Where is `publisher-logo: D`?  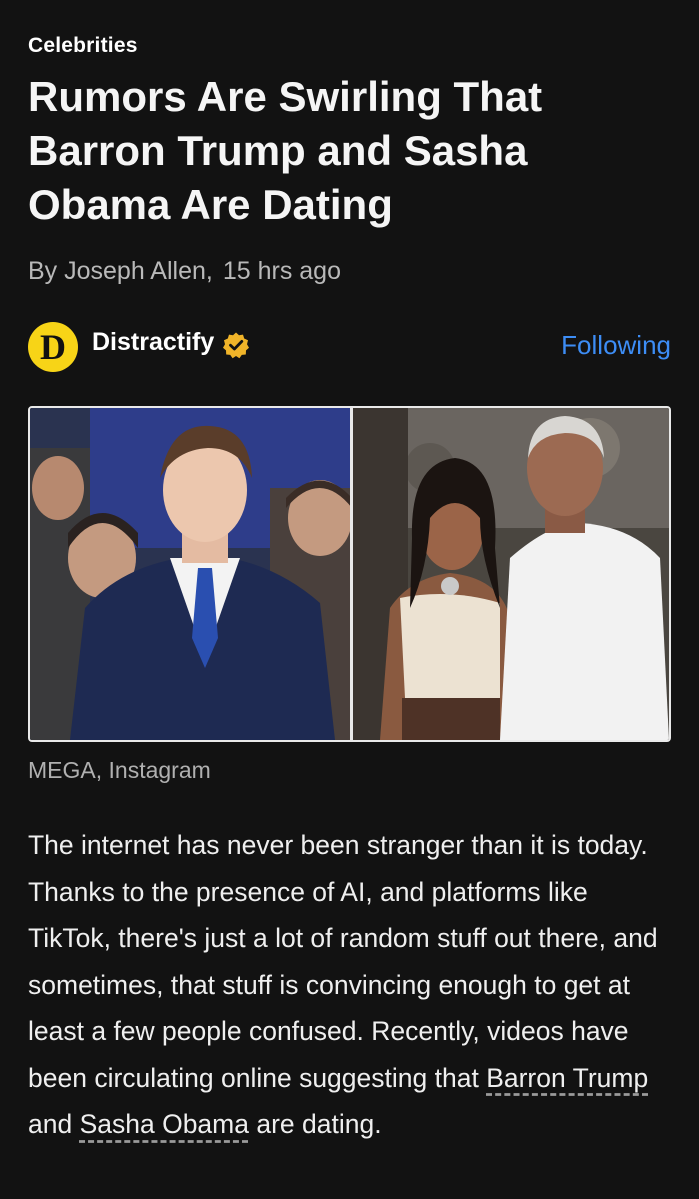
publisher-logo: D is located at coordinates (53, 347).